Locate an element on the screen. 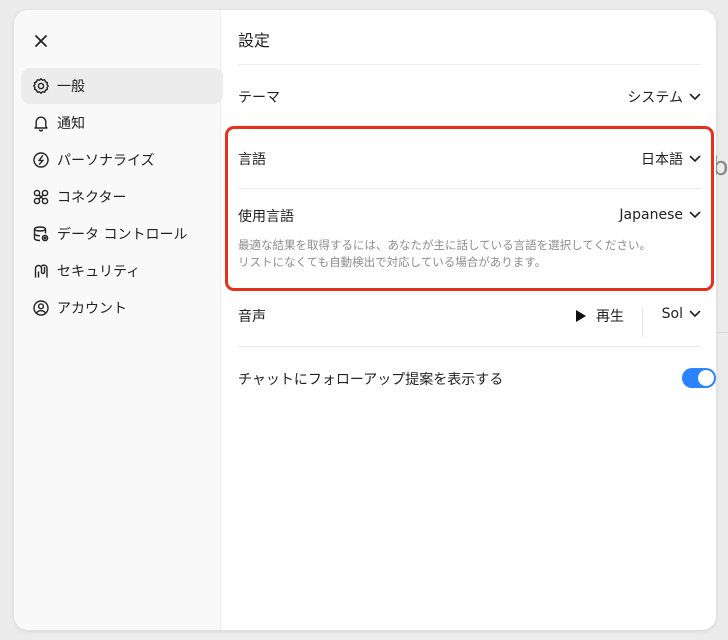  personalize-icon is located at coordinates (41, 160).